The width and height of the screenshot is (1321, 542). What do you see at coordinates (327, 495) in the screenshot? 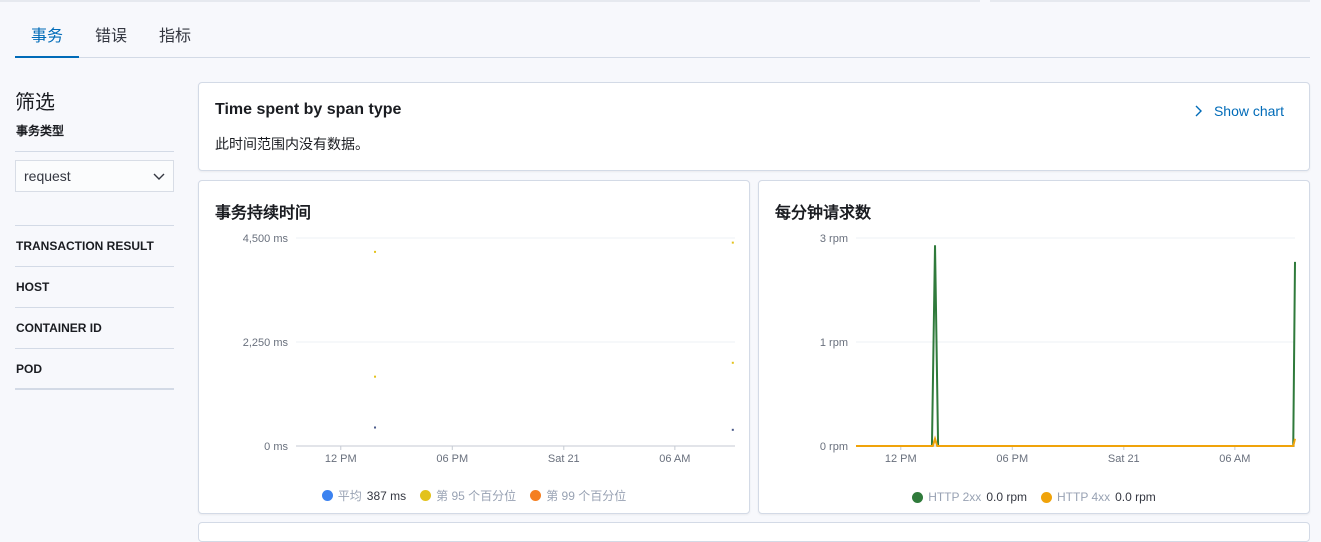
I see `avg-color-dot` at bounding box center [327, 495].